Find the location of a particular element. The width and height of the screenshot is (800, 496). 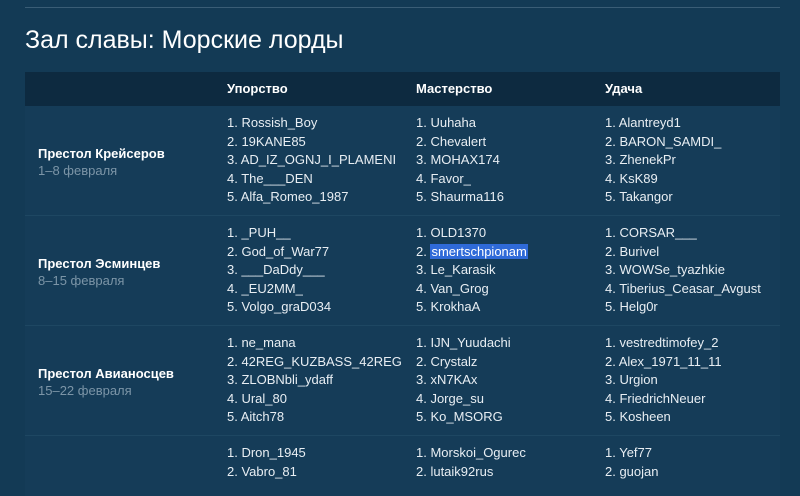

player-entry: 1. CORSAR___ is located at coordinates (651, 232).